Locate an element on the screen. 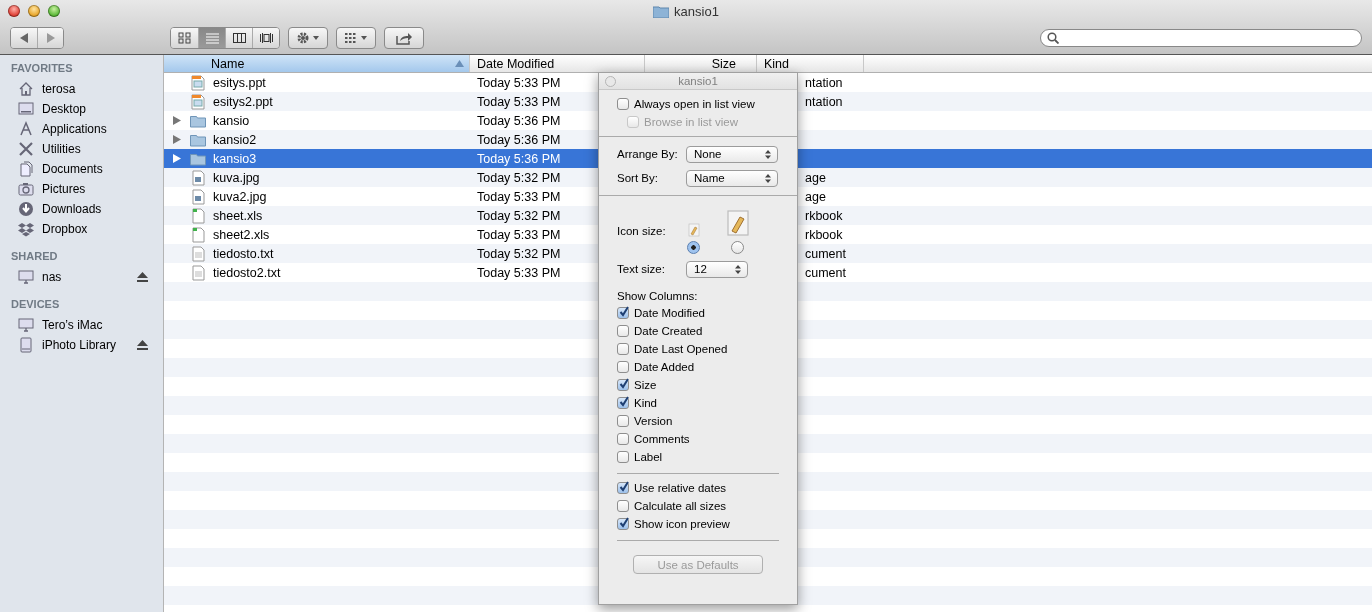 The image size is (1372, 612). checkbox-label: Version is located at coordinates (653, 421).